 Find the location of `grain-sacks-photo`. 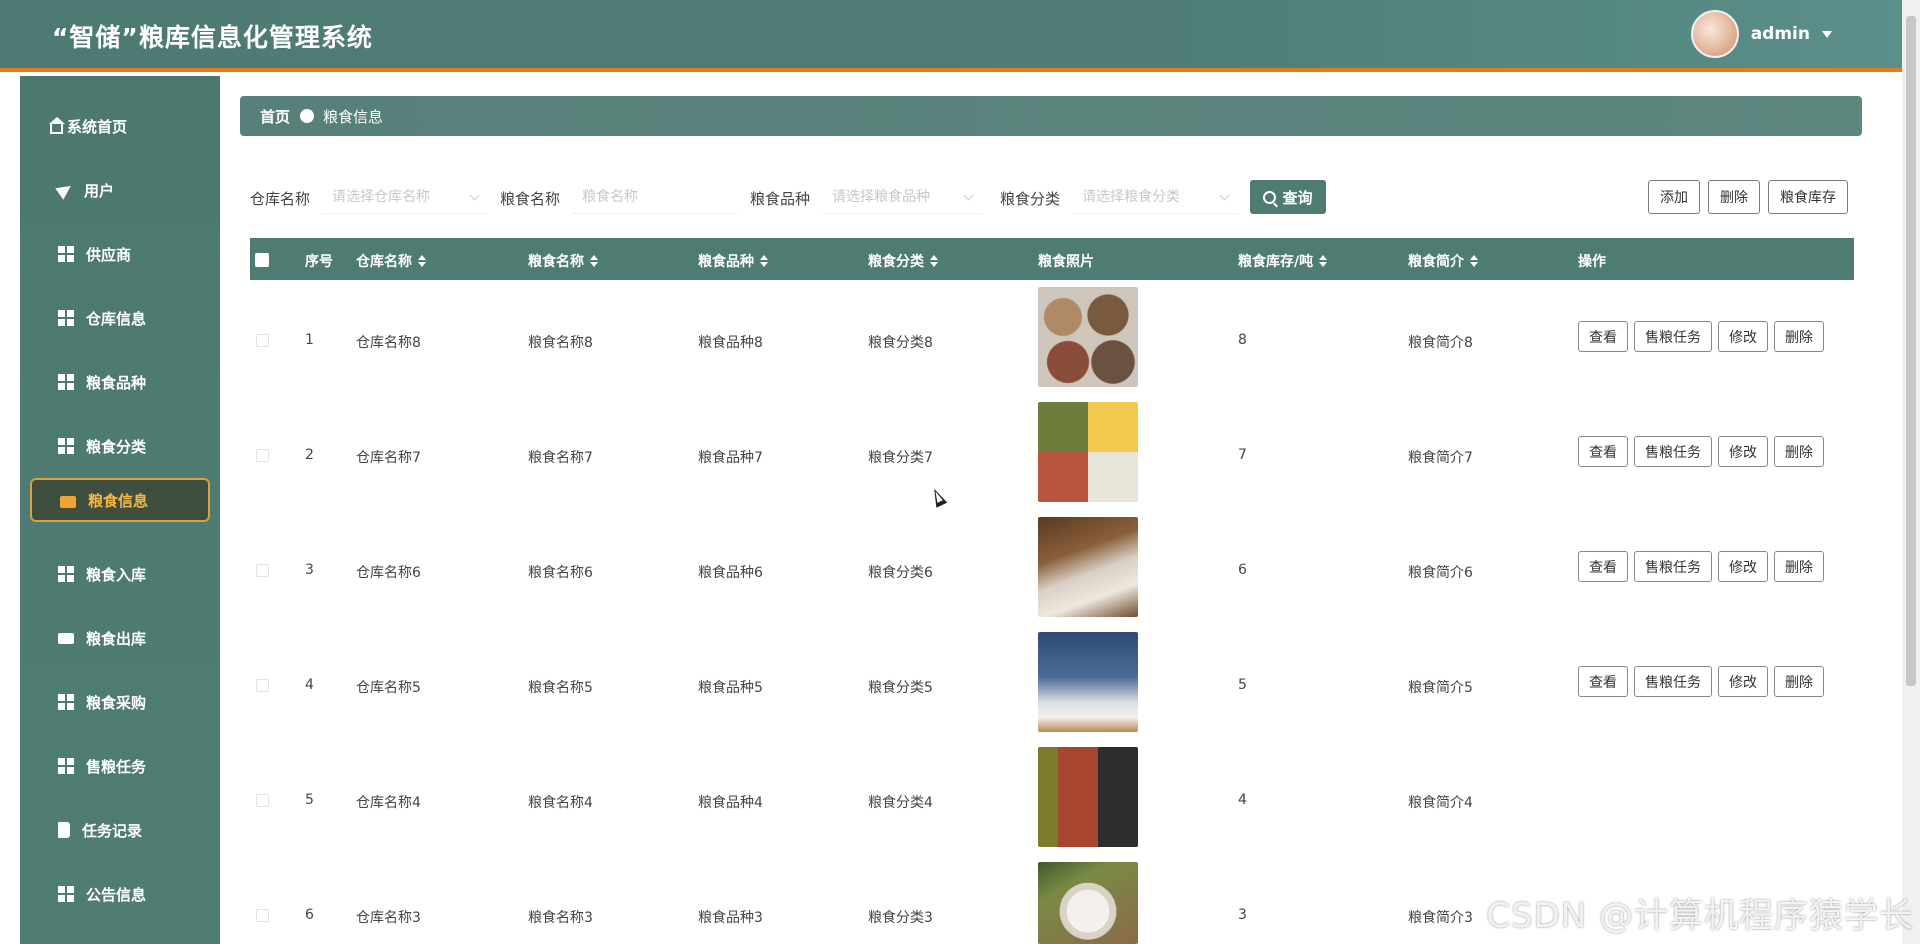

grain-sacks-photo is located at coordinates (1088, 337).